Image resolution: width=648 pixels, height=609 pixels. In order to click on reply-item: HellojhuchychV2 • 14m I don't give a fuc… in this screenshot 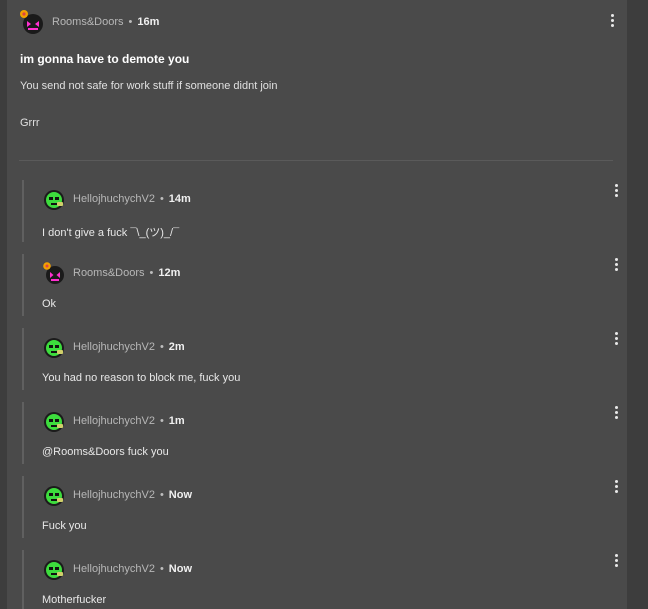, I will do `click(320, 211)`.